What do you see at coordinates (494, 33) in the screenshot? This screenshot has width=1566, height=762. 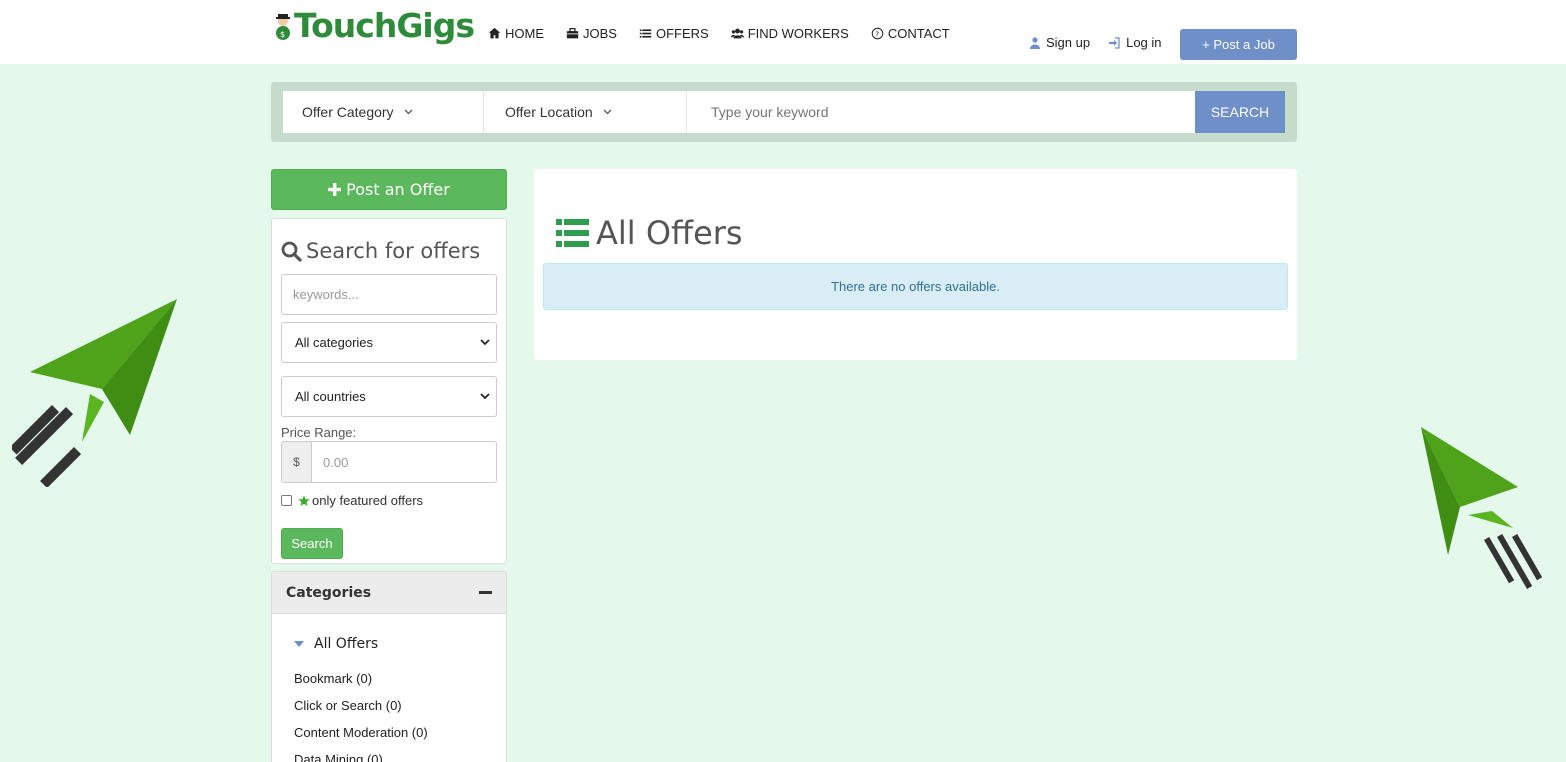 I see `home-icon` at bounding box center [494, 33].